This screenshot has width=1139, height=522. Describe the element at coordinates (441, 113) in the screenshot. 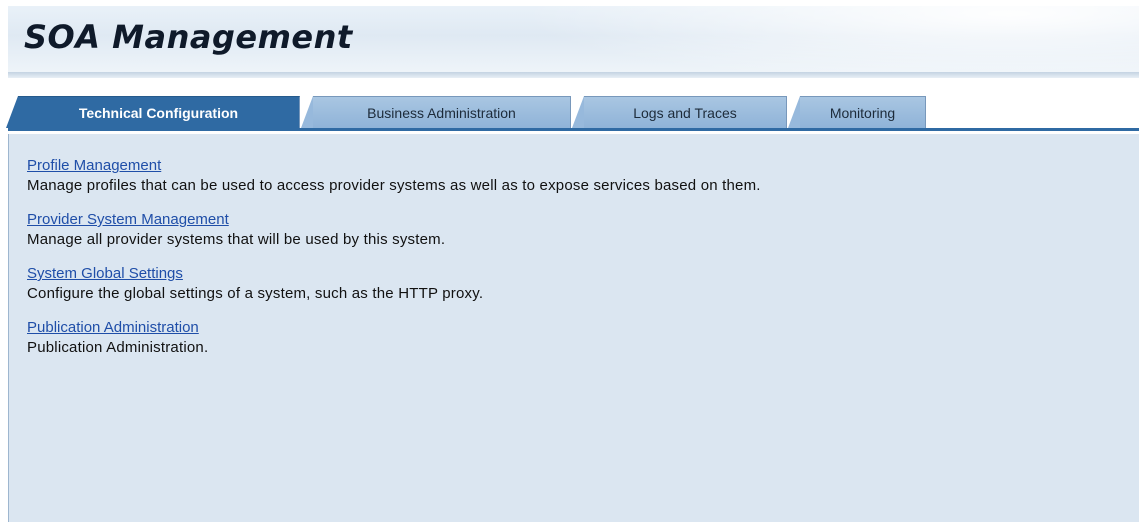

I see `tab-label: Business Administration` at that location.